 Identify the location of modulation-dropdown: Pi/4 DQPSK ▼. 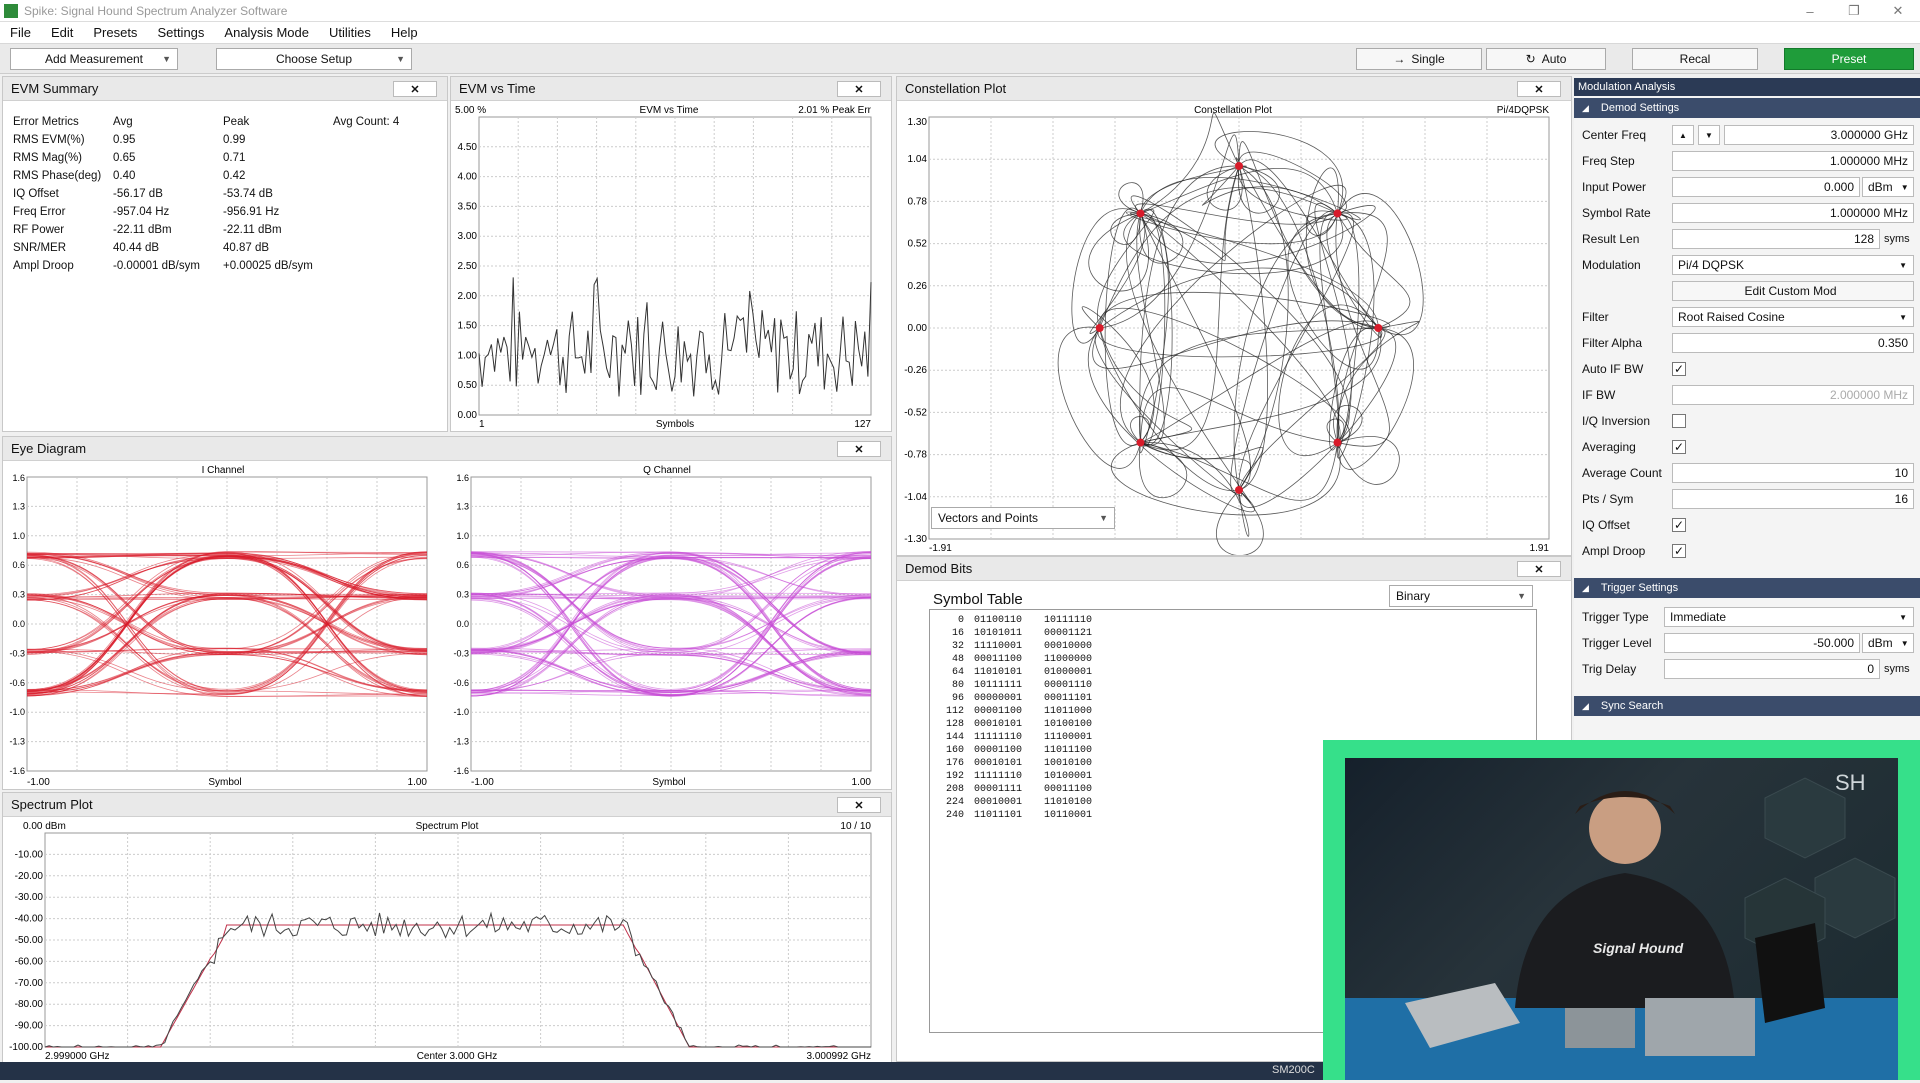
(1793, 265).